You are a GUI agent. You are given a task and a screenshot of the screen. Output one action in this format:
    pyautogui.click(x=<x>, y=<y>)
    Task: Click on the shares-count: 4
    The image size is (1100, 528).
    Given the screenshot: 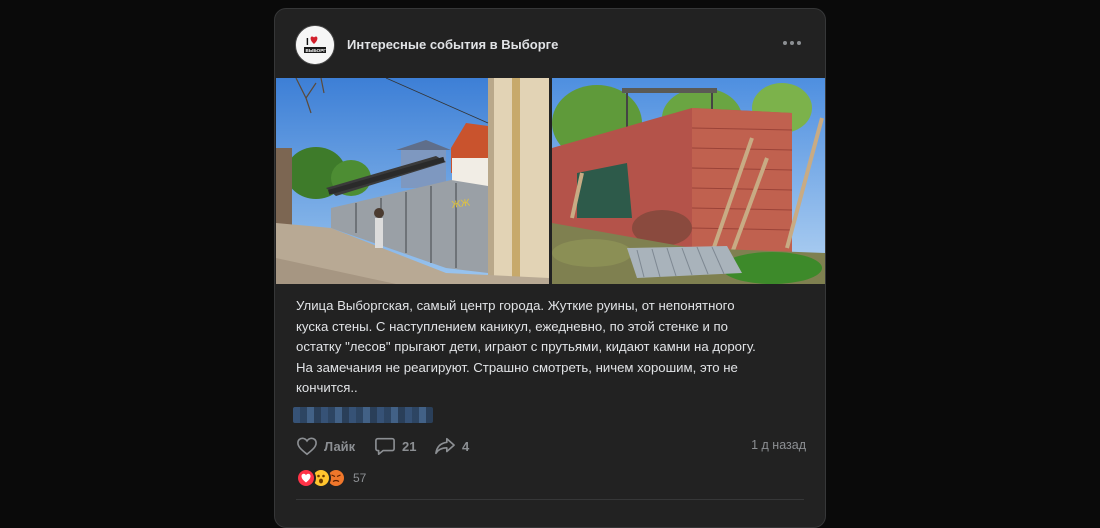 What is the action you would take?
    pyautogui.click(x=466, y=446)
    